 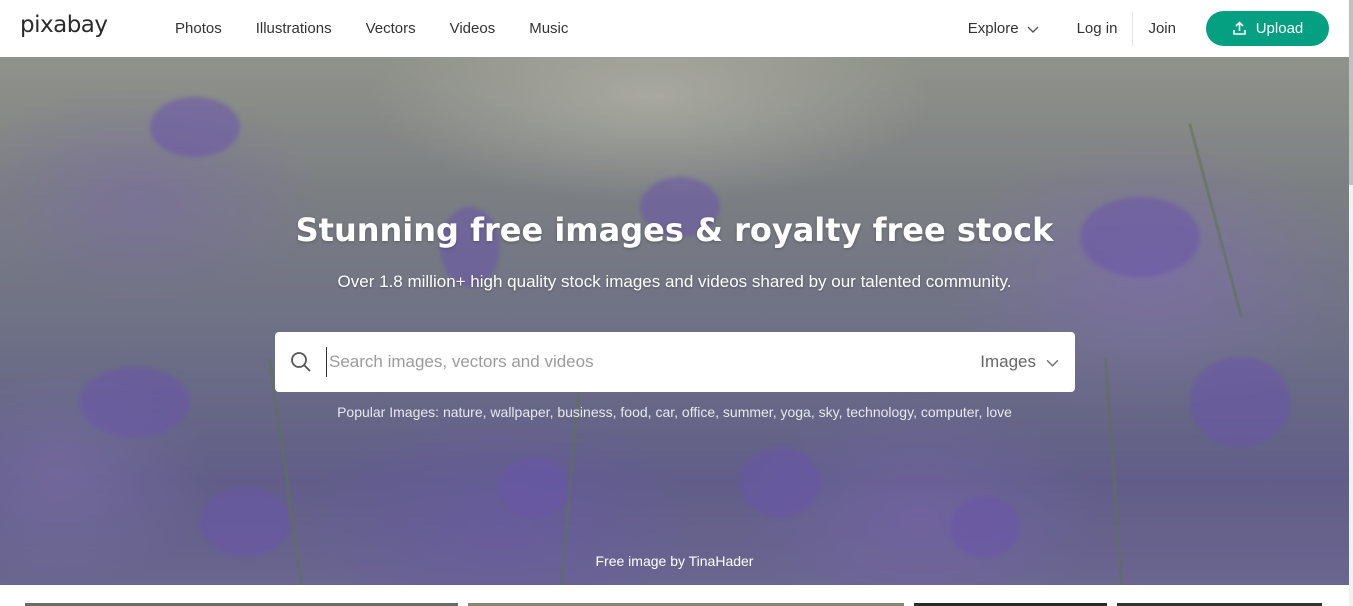 I want to click on pixabay-logo: pixabay, so click(x=64, y=25).